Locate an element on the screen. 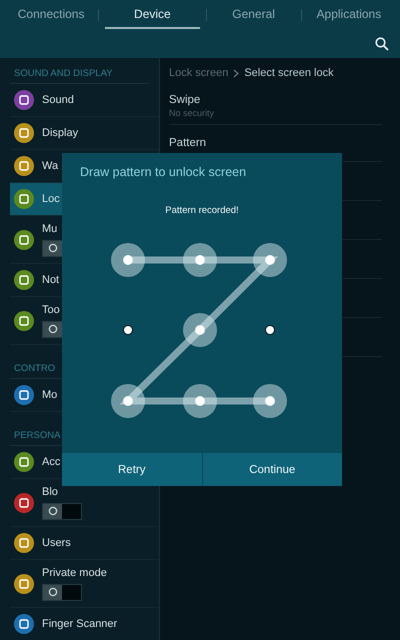 This screenshot has width=400, height=640. section-header: PERSONA is located at coordinates (37, 435).